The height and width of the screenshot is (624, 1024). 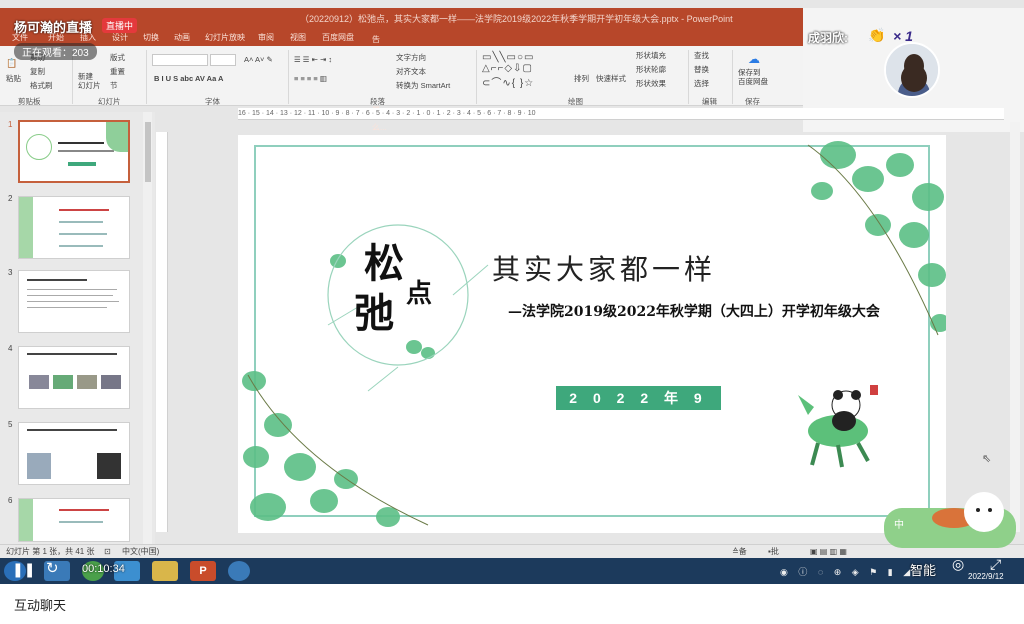 What do you see at coordinates (162, 332) in the screenshot?
I see `vertical-ruler` at bounding box center [162, 332].